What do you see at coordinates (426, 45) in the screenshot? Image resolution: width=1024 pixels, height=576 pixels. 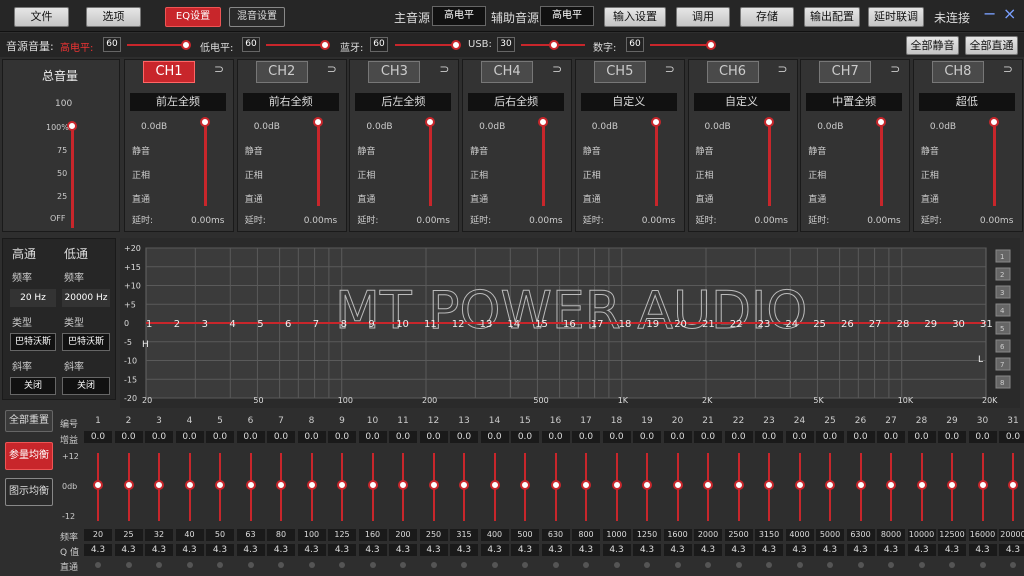 I see `bluetooth-slider-track` at bounding box center [426, 45].